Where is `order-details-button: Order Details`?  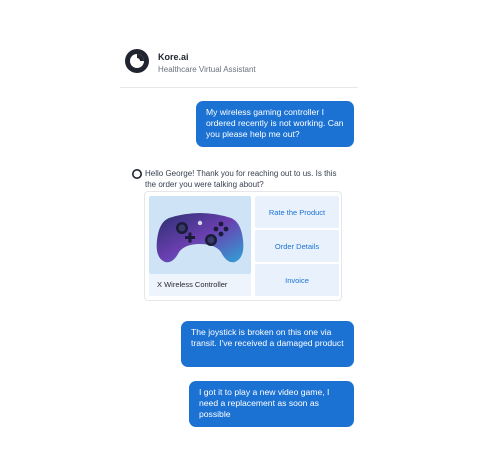 order-details-button: Order Details is located at coordinates (297, 246).